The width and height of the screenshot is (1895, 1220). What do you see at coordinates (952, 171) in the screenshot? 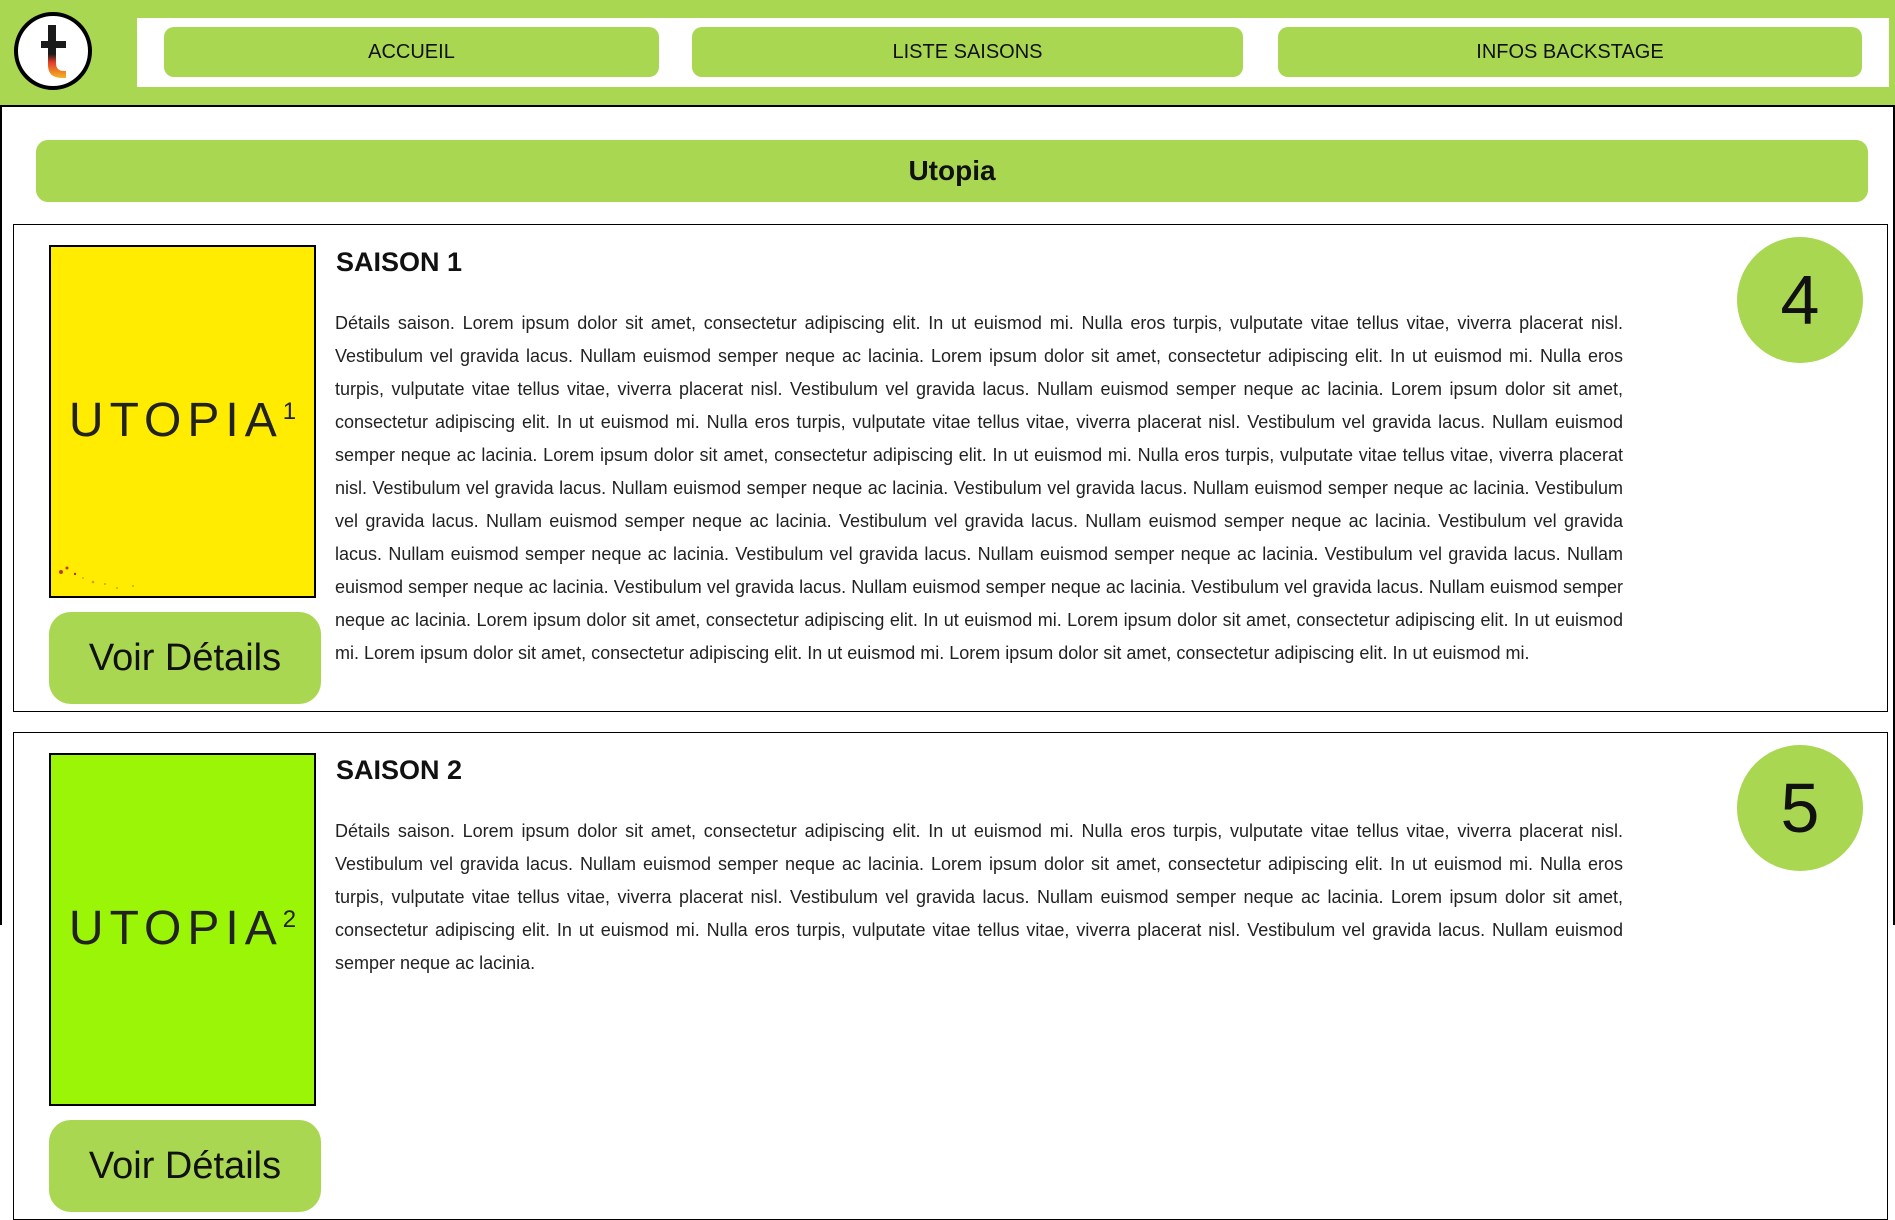
I see `show-title: Utopia` at bounding box center [952, 171].